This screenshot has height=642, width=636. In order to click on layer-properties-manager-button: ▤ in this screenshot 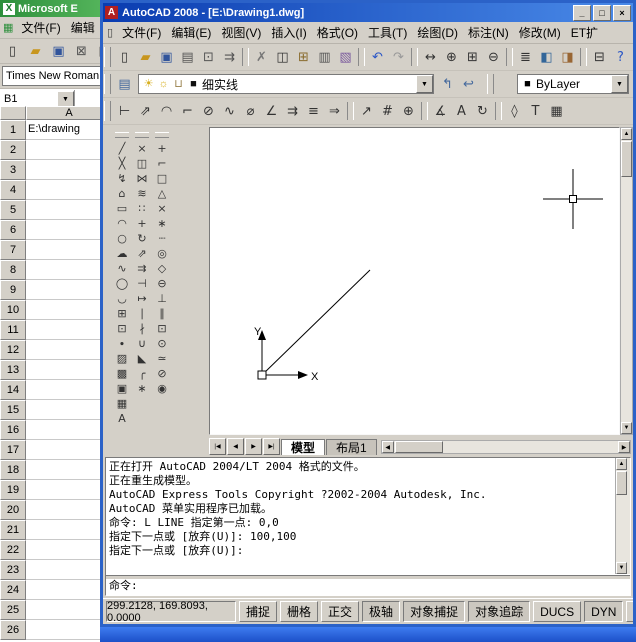, I will do `click(124, 84)`.